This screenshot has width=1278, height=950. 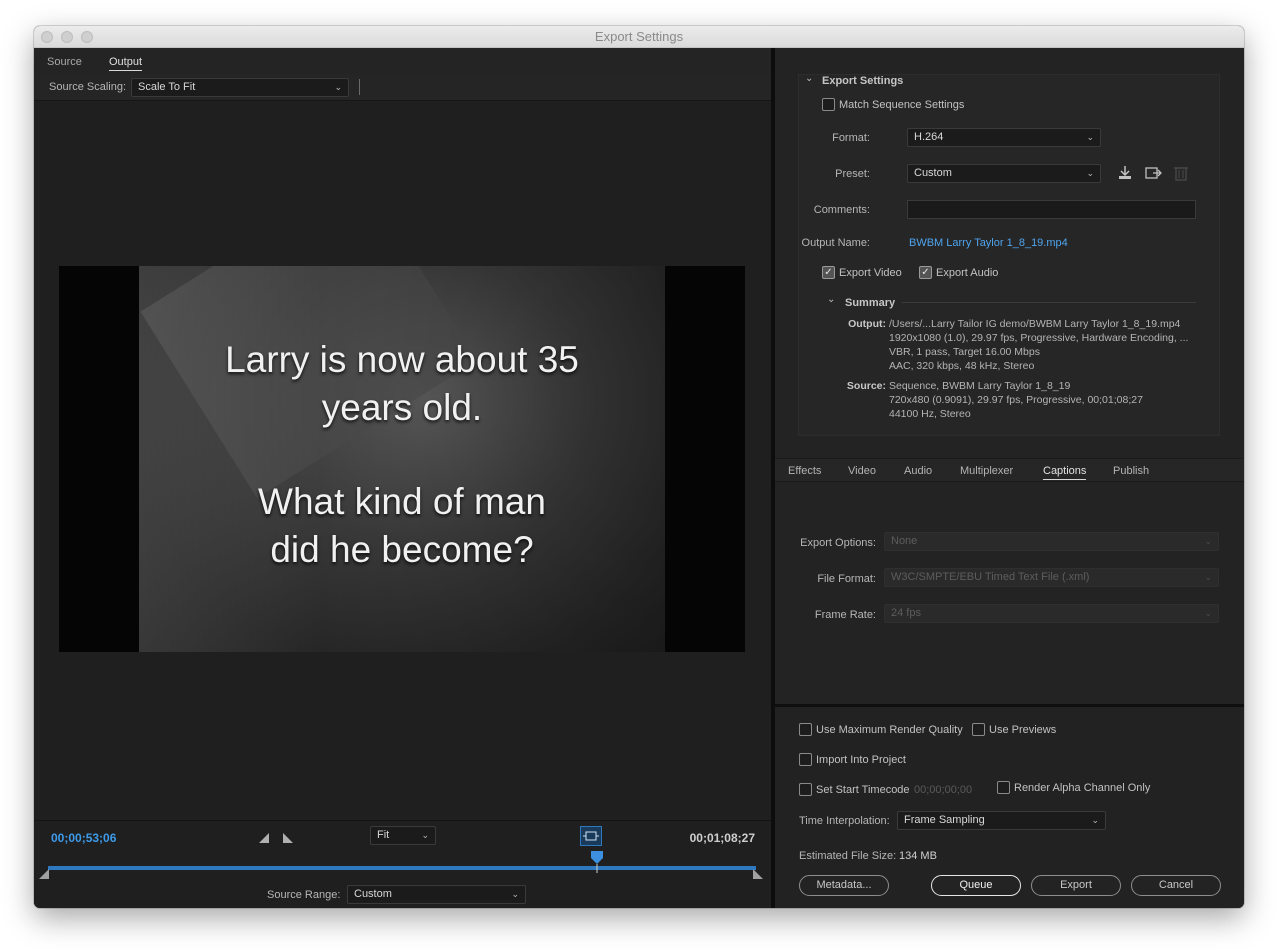 I want to click on queue-button: Queue, so click(x=976, y=885).